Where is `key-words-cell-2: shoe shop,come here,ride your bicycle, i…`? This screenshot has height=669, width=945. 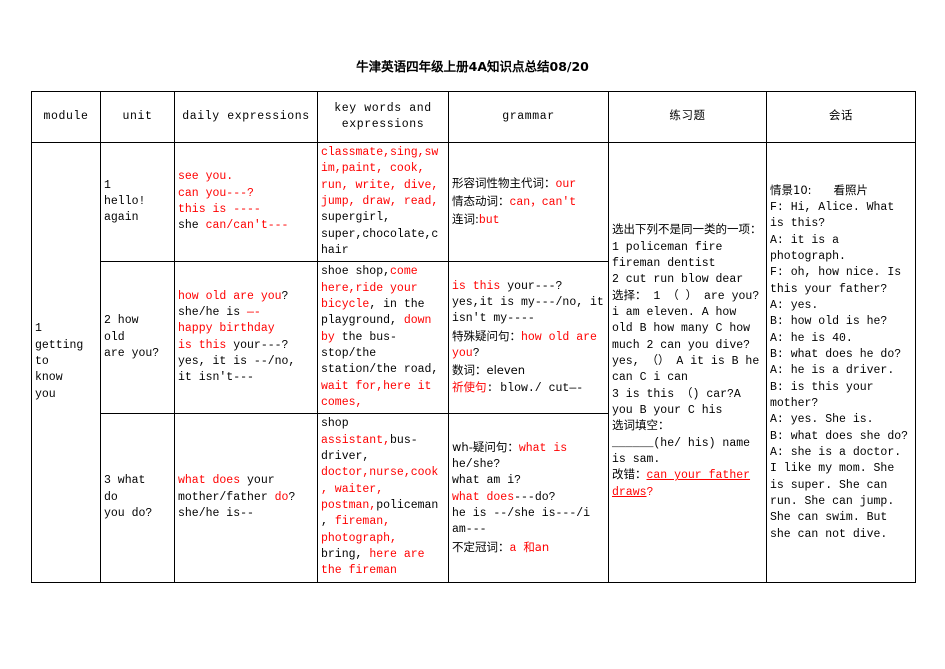 key-words-cell-2: shoe shop,come here,ride your bicycle, i… is located at coordinates (383, 338).